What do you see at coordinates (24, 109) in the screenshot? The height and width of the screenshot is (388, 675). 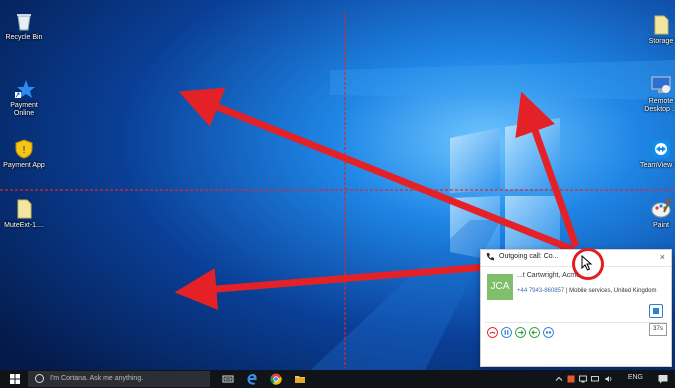 I see `icon-label: Payment Online` at bounding box center [24, 109].